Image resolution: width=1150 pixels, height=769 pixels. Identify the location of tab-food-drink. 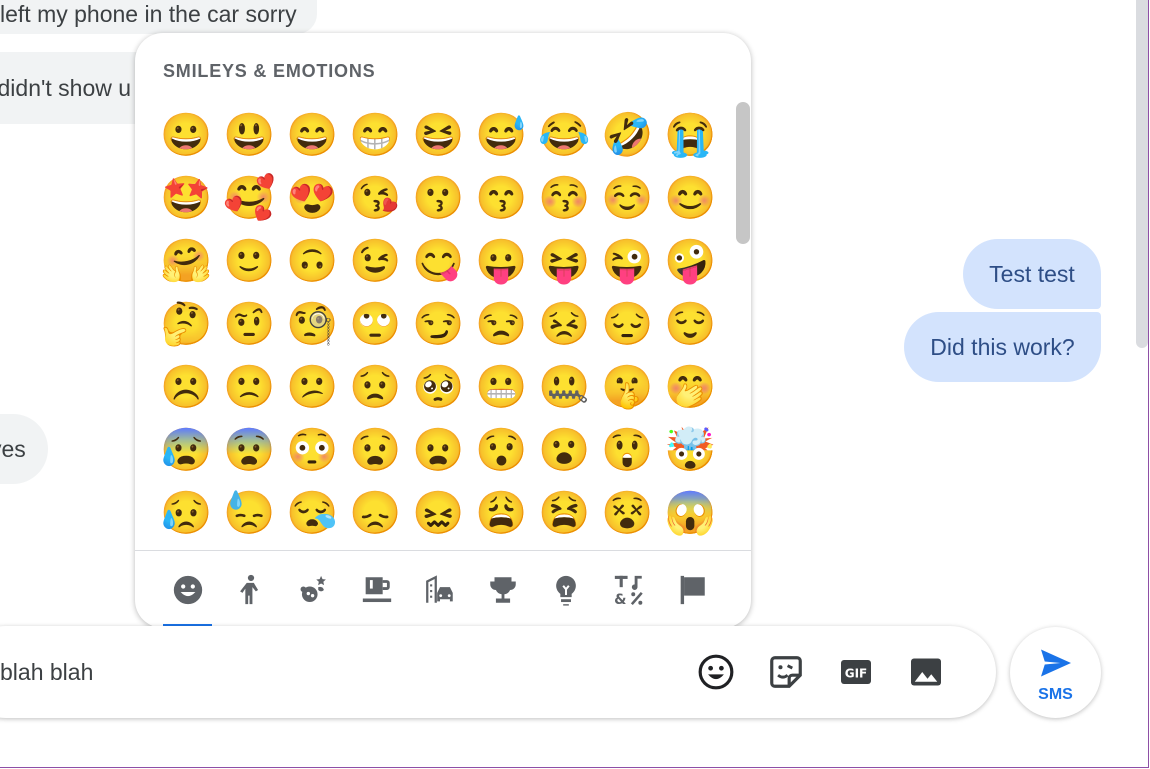
(377, 590).